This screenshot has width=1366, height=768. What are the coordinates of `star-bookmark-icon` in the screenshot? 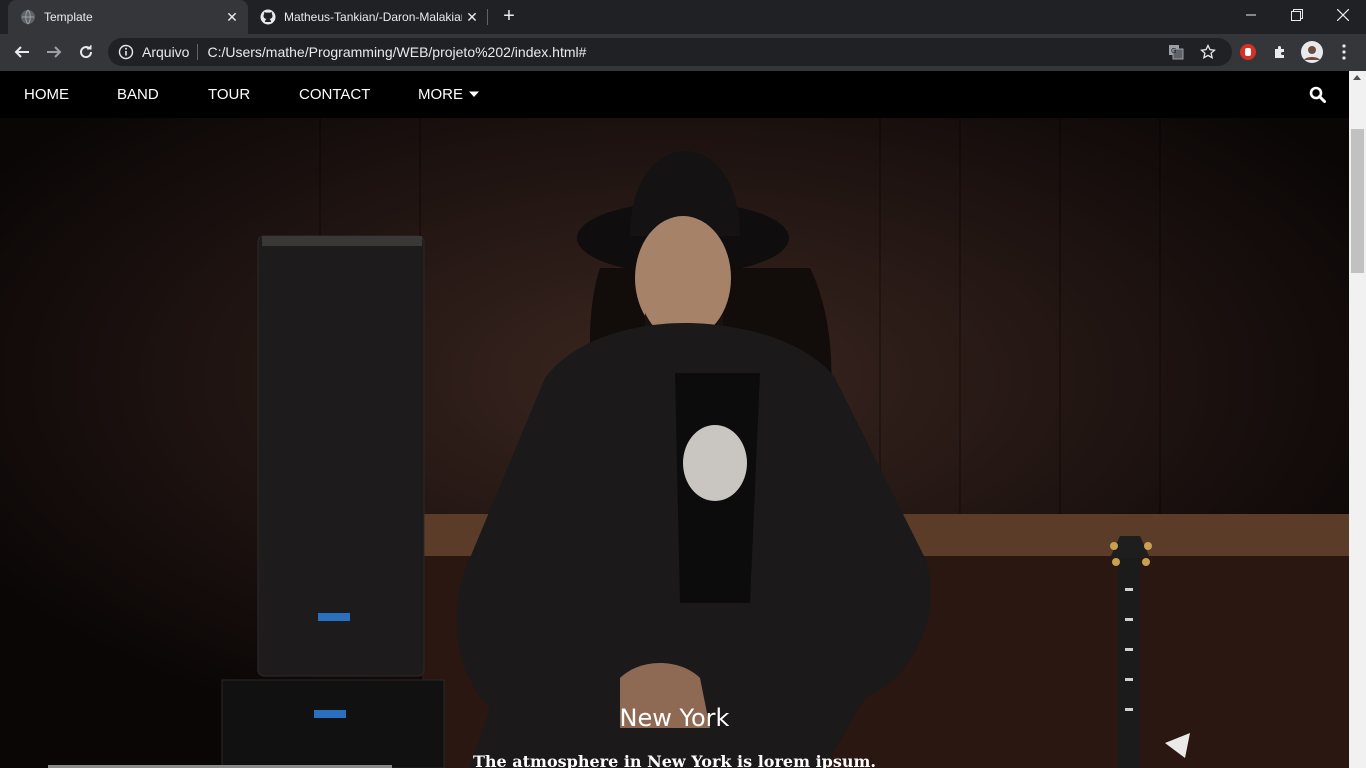 It's located at (1208, 52).